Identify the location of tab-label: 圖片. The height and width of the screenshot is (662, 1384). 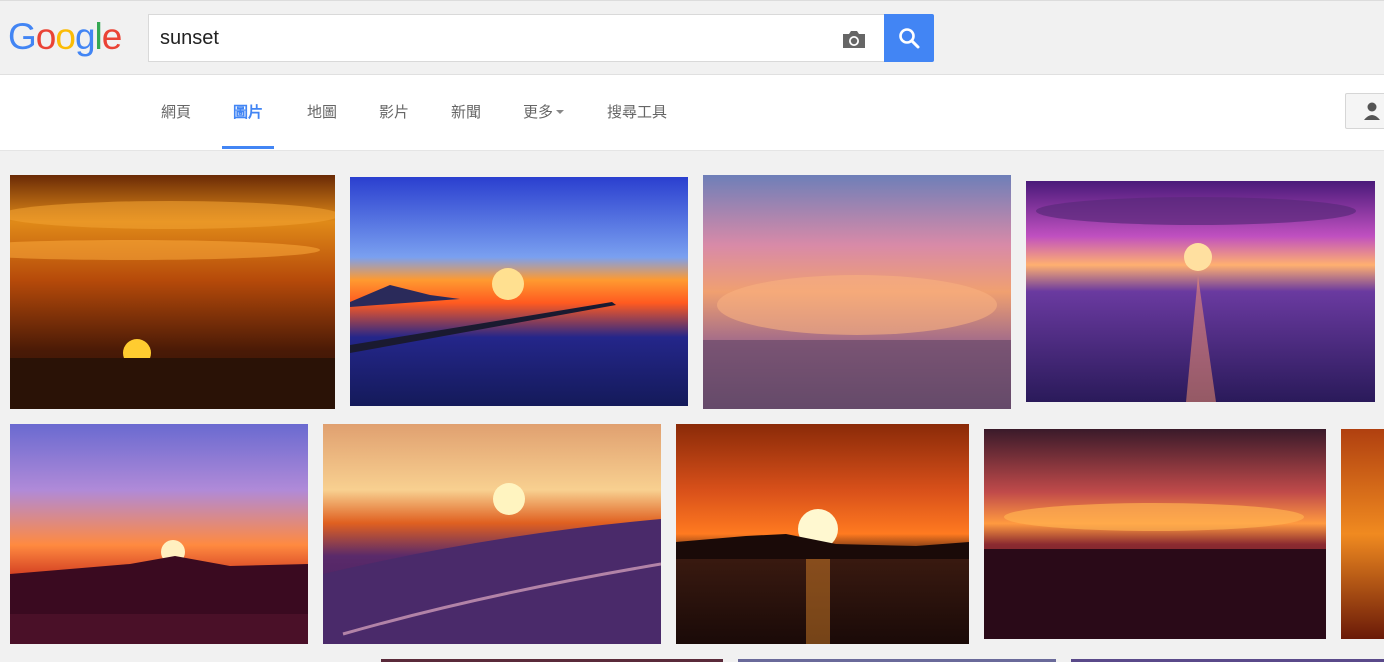
(248, 112).